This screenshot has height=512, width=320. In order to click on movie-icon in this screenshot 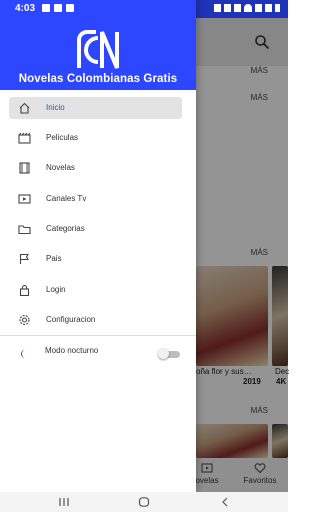, I will do `click(24, 138)`.